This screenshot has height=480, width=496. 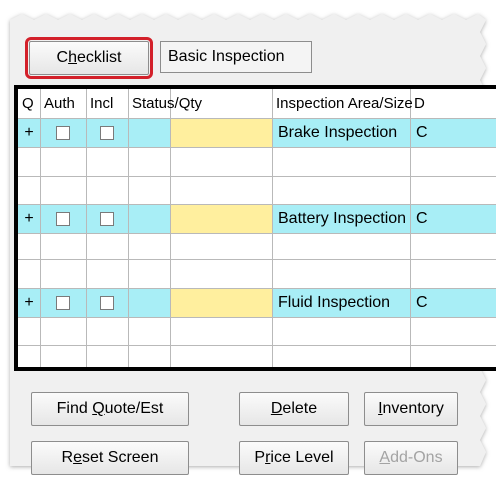 I want to click on column-header-auth: Auth, so click(x=63, y=103).